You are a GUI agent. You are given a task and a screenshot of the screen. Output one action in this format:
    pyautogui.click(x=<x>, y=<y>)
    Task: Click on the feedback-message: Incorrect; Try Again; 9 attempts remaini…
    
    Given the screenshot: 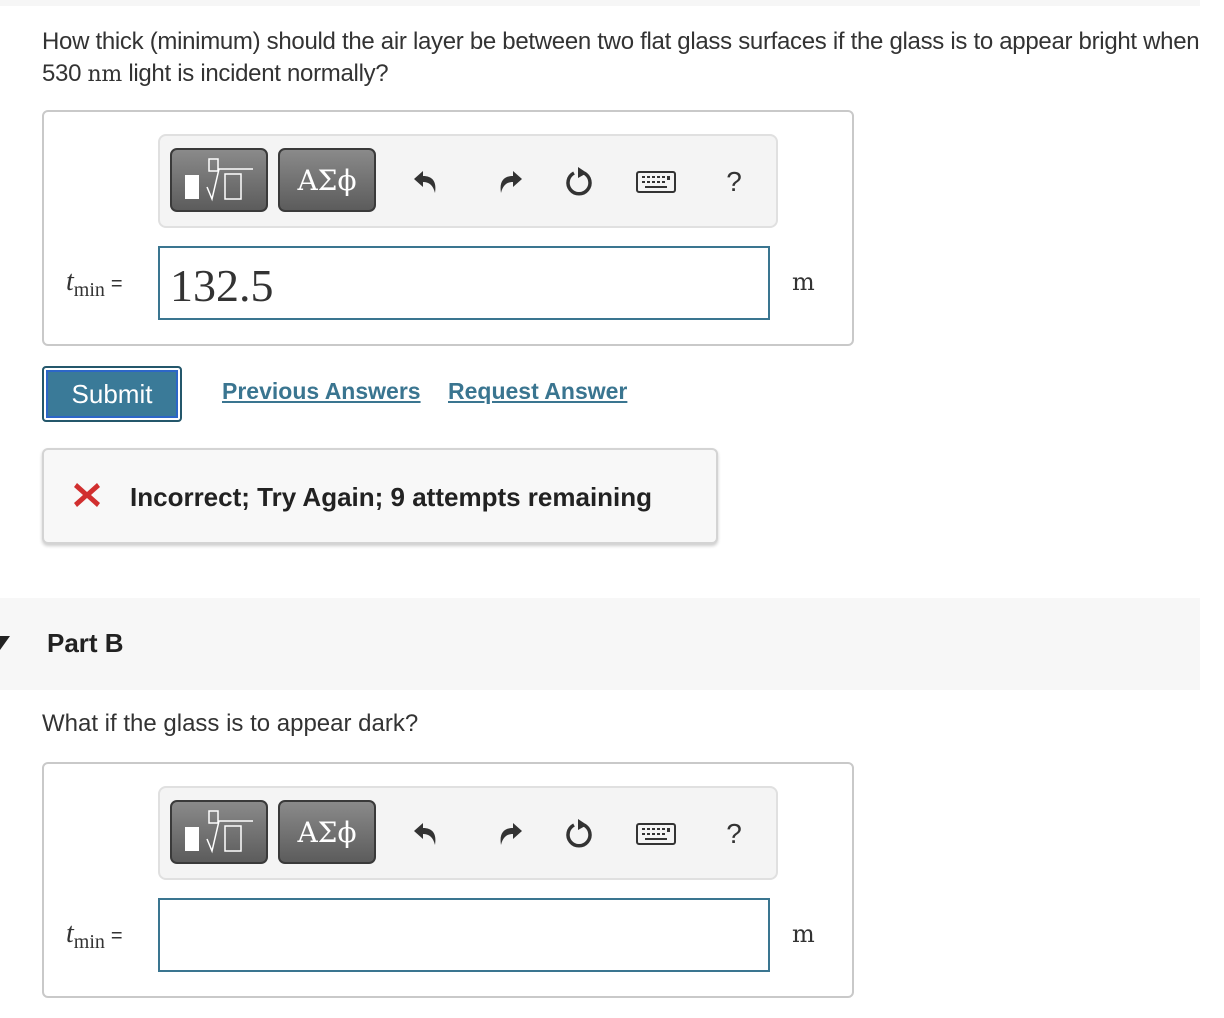 What is the action you would take?
    pyautogui.click(x=391, y=497)
    